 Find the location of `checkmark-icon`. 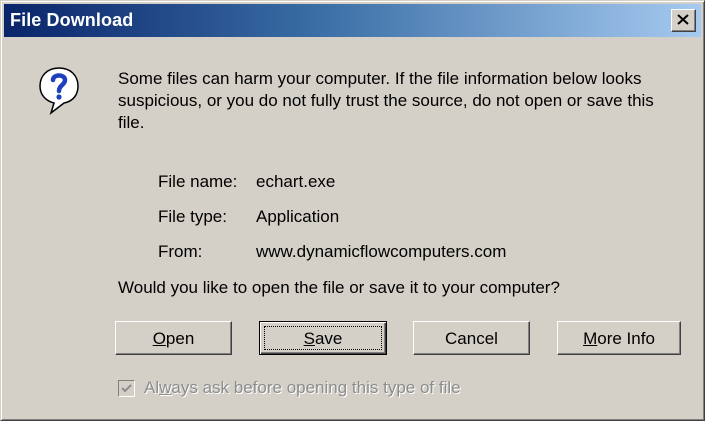

checkmark-icon is located at coordinates (126, 388).